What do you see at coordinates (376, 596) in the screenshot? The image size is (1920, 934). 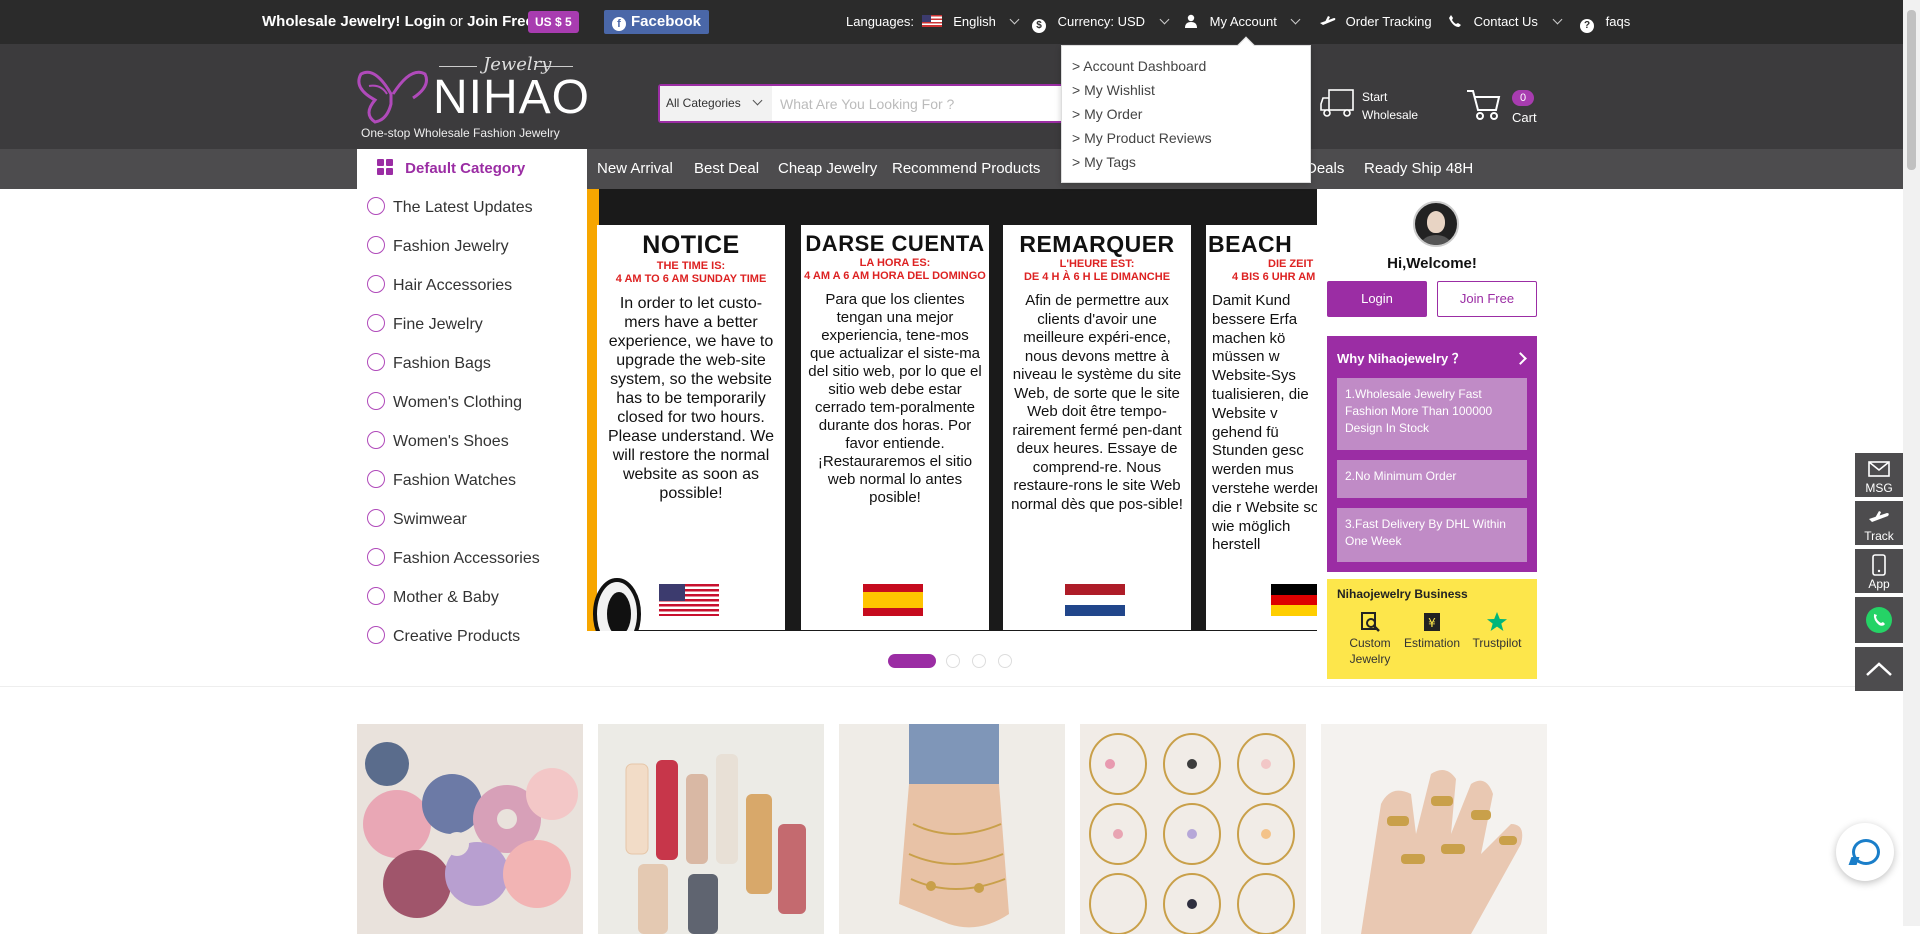 I see `stroller-icon` at bounding box center [376, 596].